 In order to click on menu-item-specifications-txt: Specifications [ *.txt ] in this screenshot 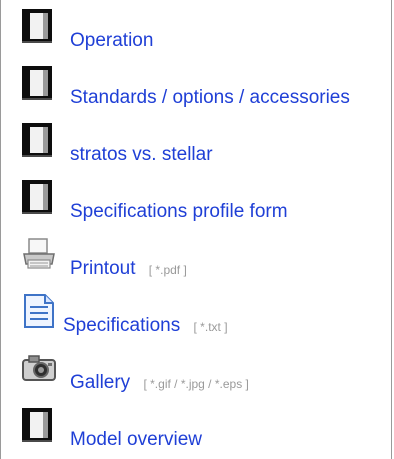, I will do `click(200, 314)`.